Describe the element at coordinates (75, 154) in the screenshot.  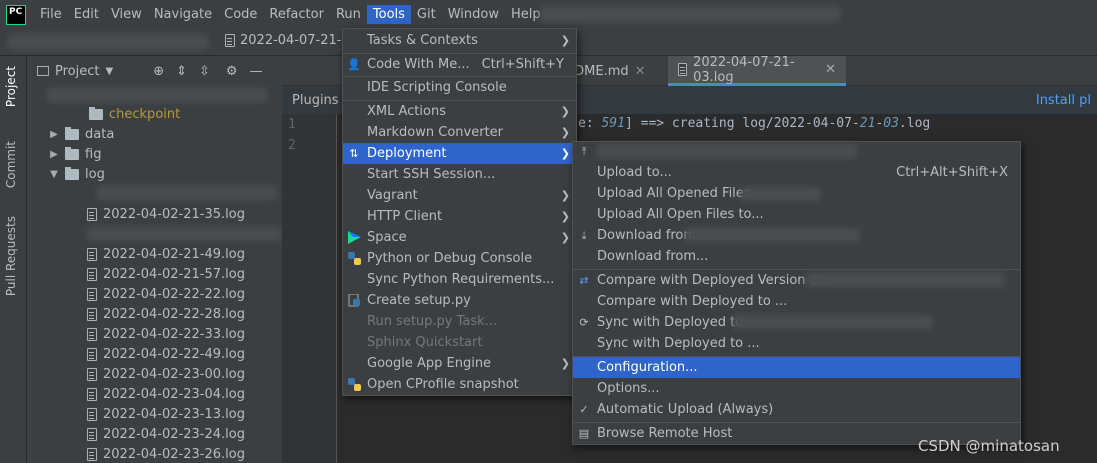
I see `tree-item-fig: ▶ fig` at that location.